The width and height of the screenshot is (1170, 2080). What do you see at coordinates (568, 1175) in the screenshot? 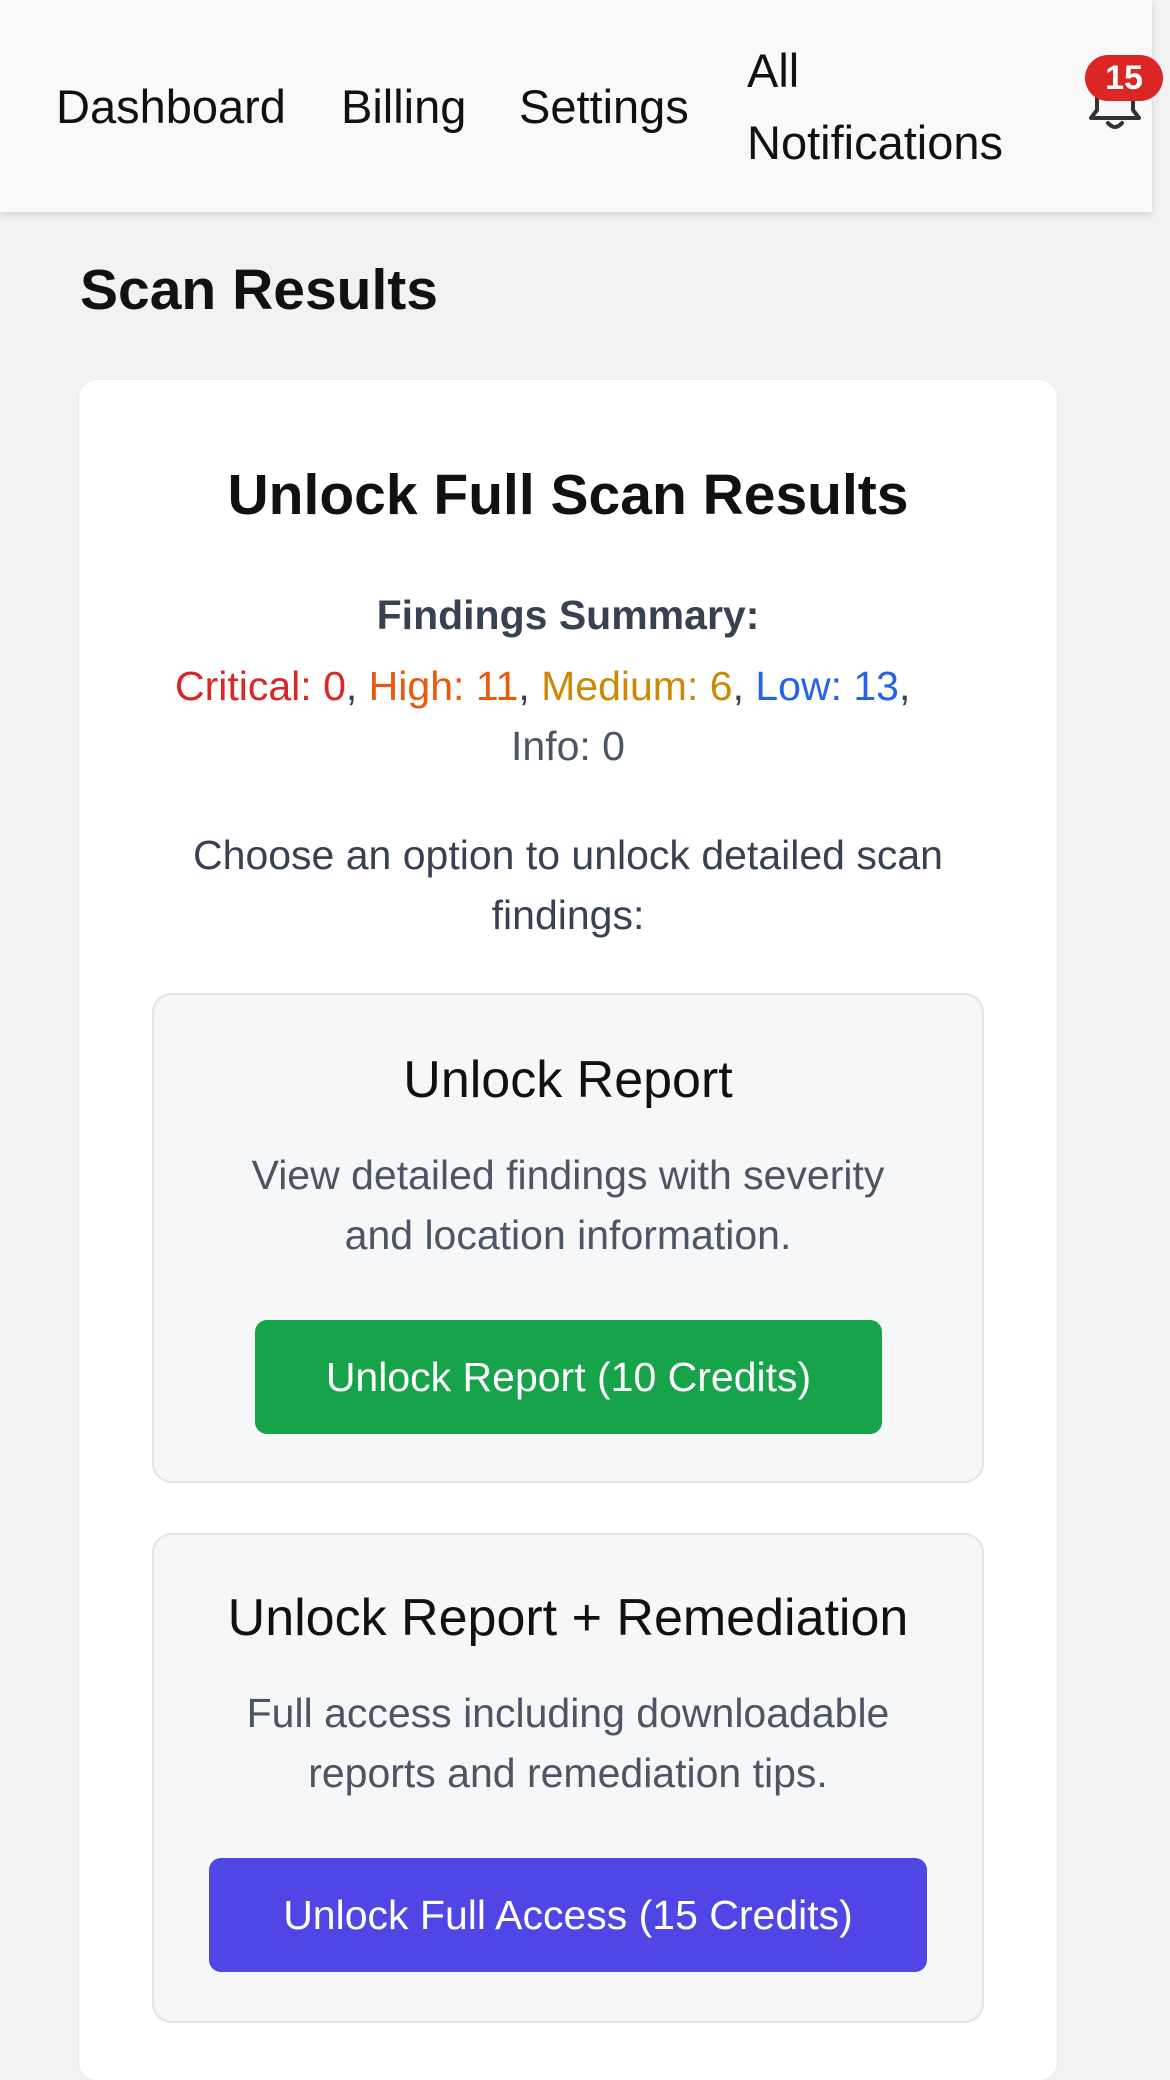
I see `option-description-line1: View detailed findings with severity` at bounding box center [568, 1175].